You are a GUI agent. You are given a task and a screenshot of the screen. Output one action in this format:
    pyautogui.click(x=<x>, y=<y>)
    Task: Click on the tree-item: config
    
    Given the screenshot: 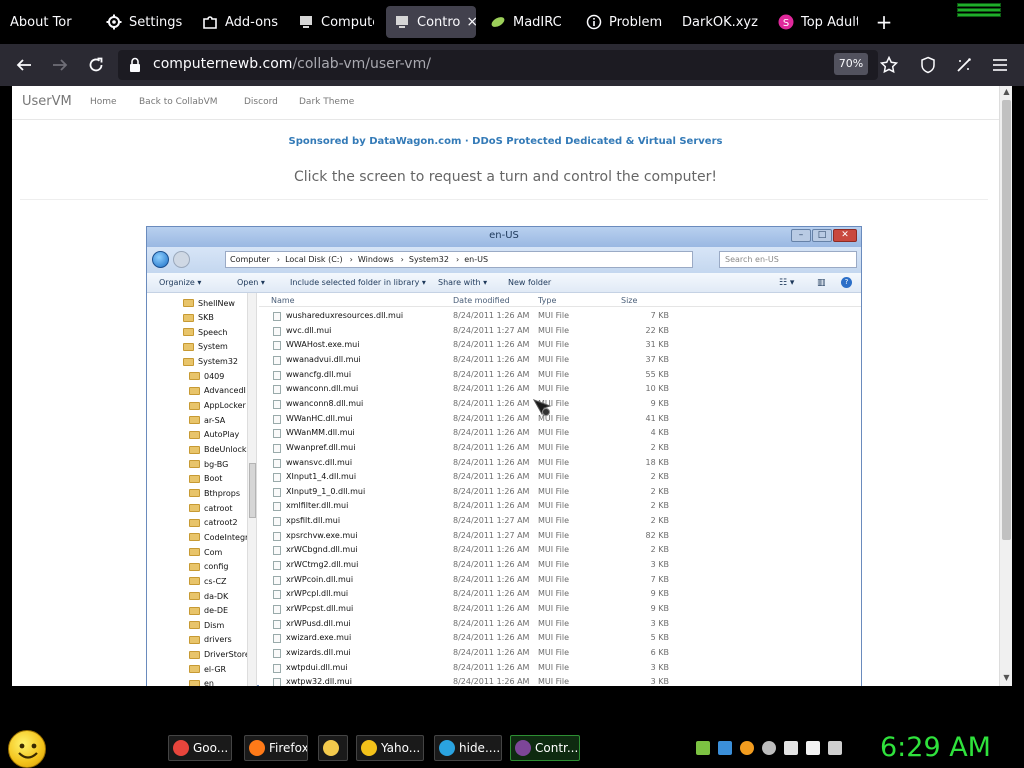 What is the action you would take?
    pyautogui.click(x=208, y=567)
    